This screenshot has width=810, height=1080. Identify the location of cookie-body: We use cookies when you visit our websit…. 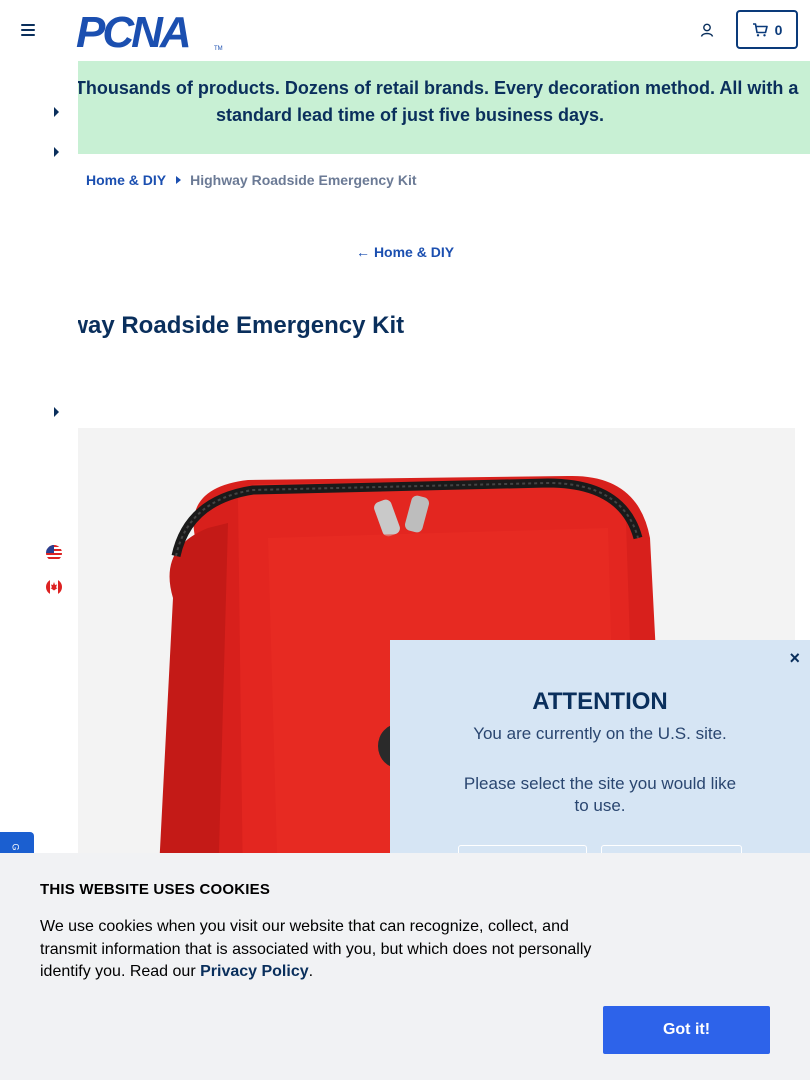
(316, 949).